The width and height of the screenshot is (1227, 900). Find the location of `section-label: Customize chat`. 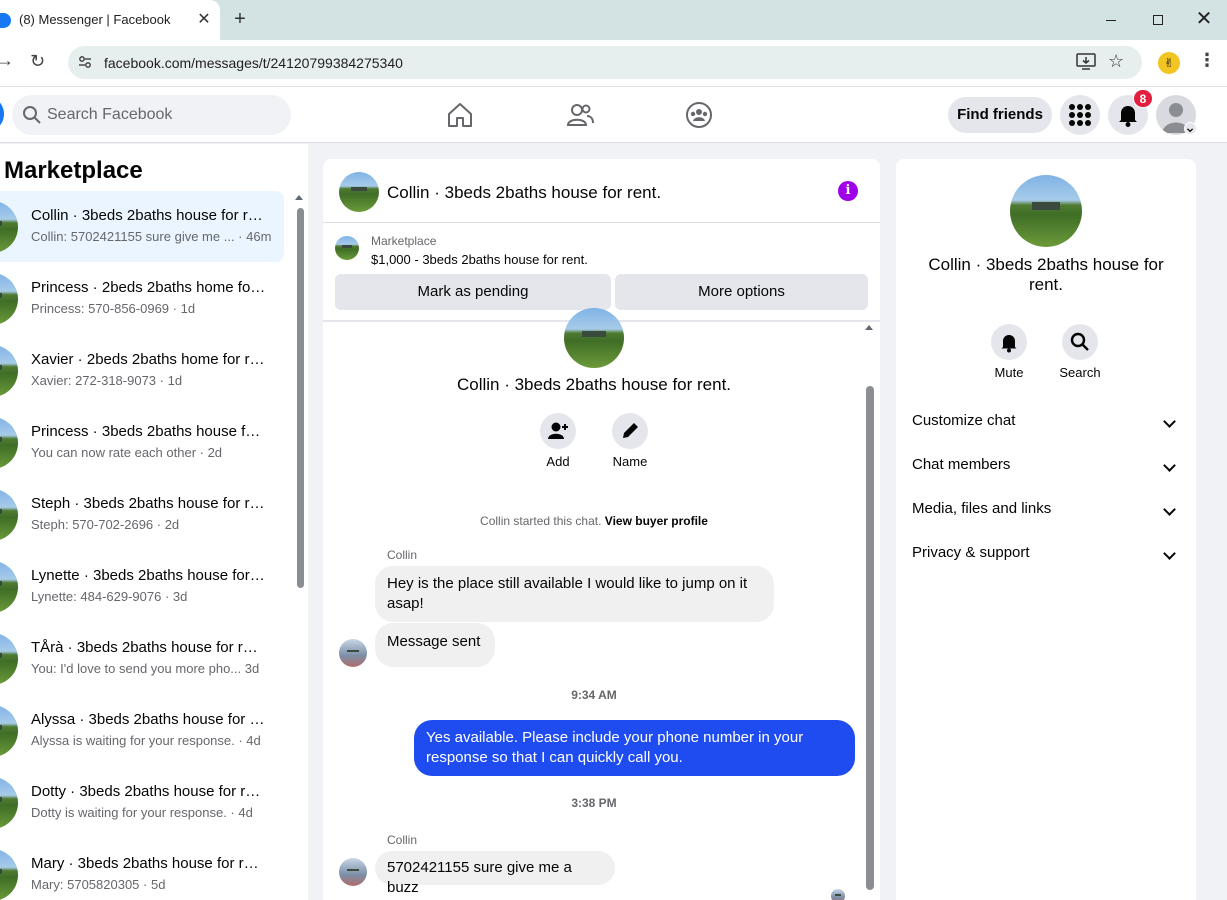

section-label: Customize chat is located at coordinates (964, 420).